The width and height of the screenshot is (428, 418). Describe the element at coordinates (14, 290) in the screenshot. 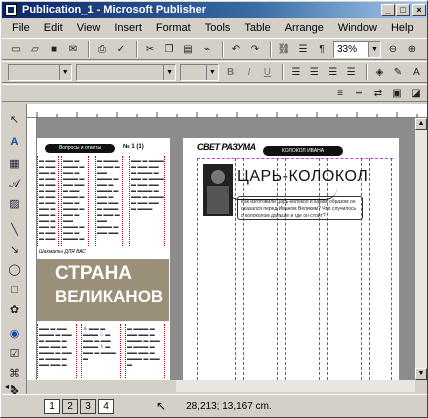

I see `rectangle-icon: □` at that location.